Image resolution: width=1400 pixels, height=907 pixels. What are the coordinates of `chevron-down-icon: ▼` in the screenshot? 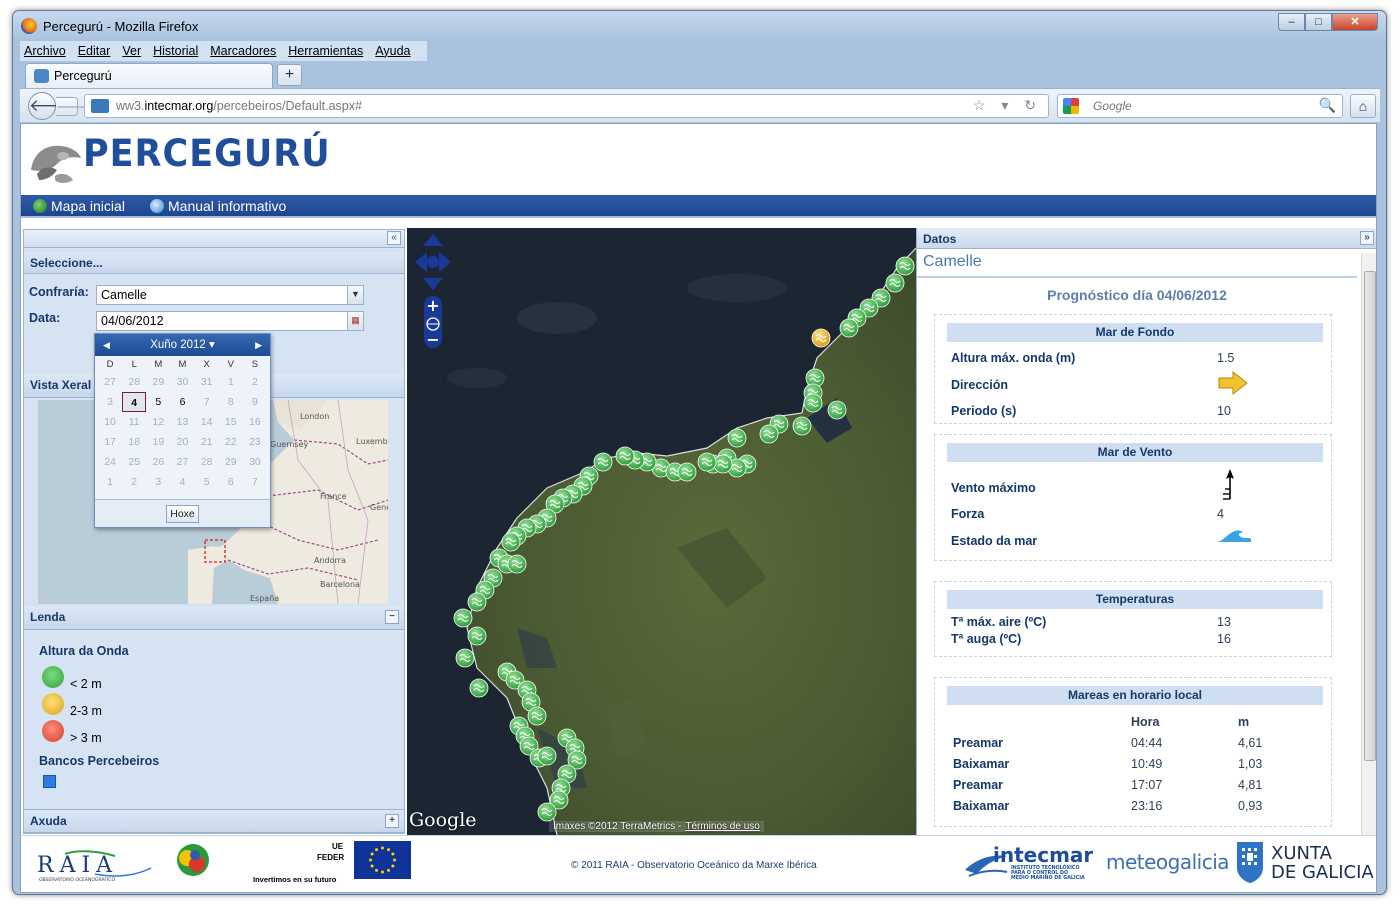 It's located at (355, 295).